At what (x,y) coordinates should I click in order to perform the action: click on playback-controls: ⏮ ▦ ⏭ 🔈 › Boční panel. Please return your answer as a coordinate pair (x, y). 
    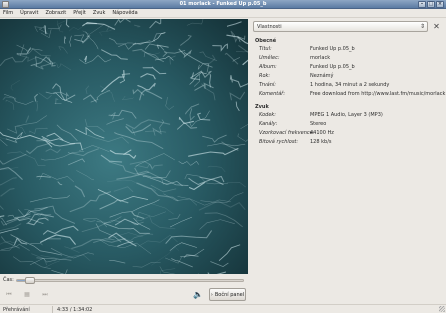
    Looking at the image, I should click on (124, 295).